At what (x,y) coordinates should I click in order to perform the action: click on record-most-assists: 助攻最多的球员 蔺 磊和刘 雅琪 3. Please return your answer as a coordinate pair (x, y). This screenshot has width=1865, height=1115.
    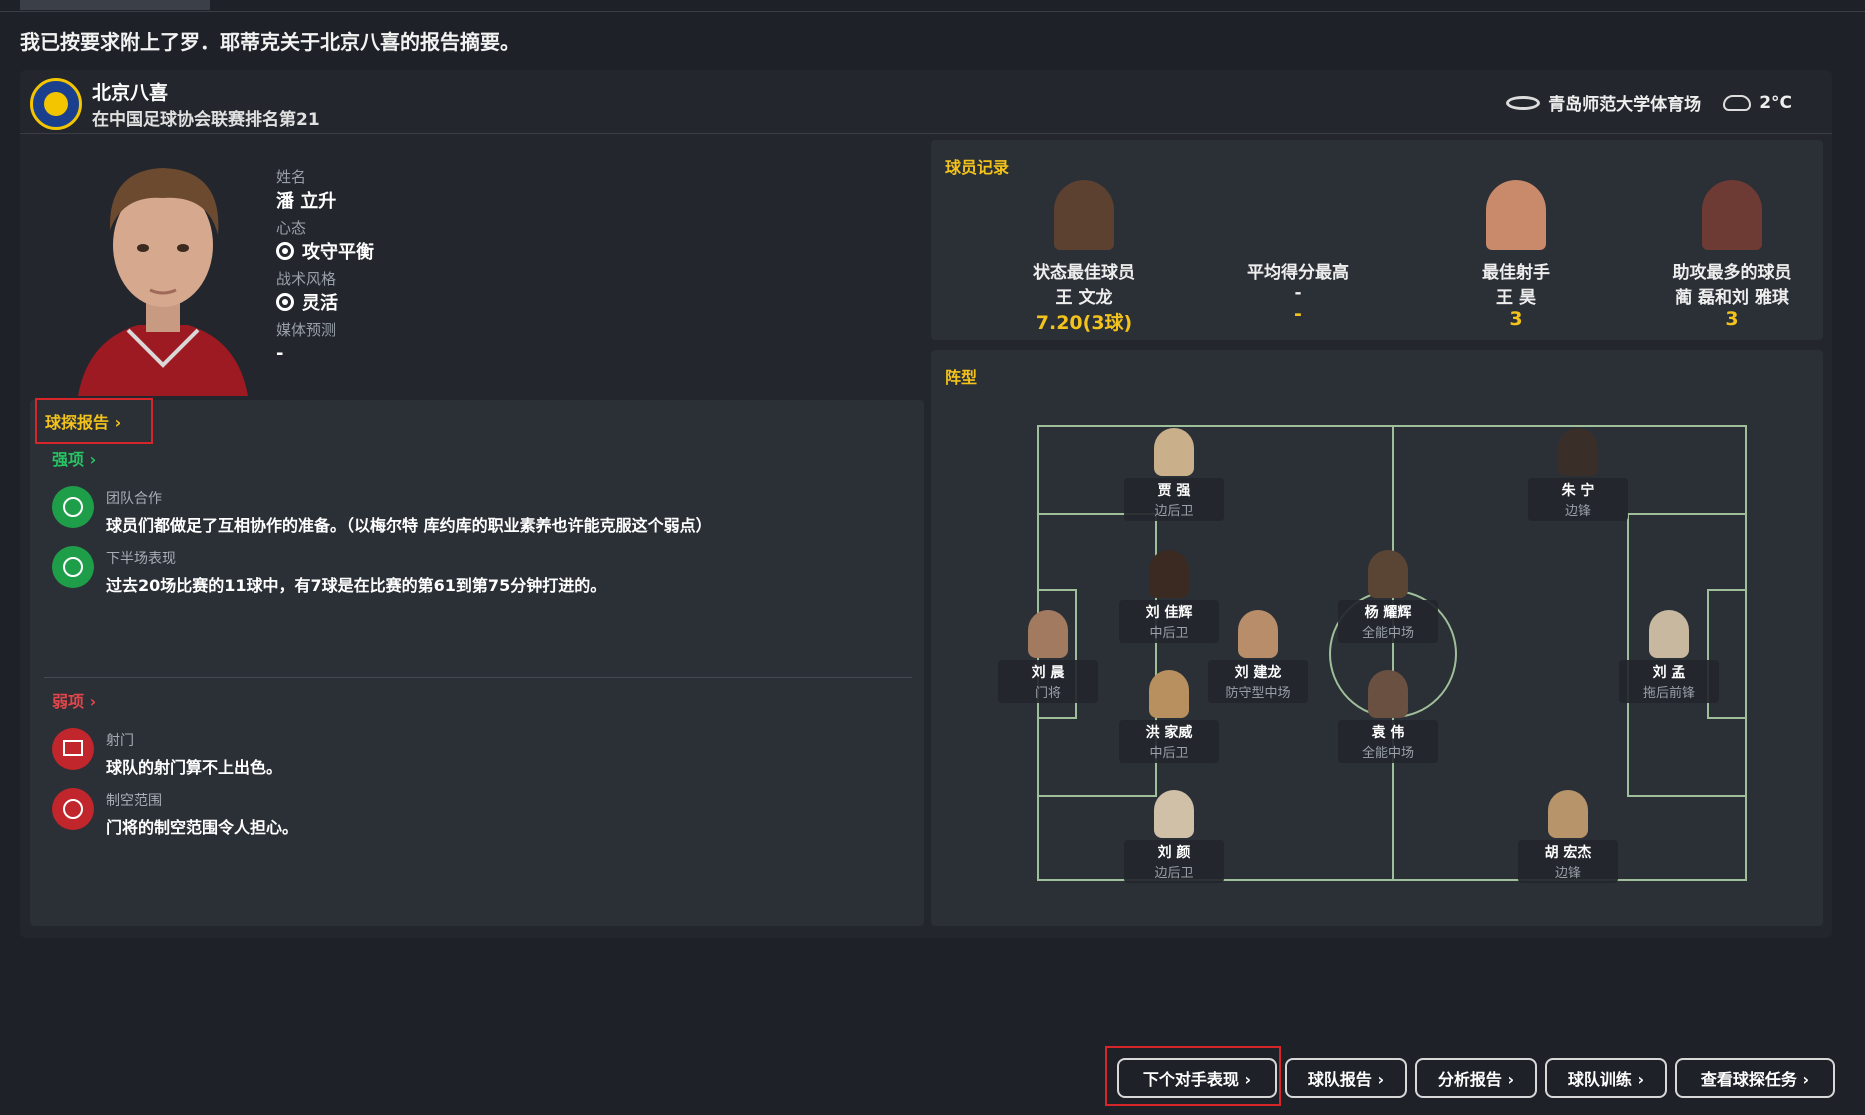
    Looking at the image, I should click on (1732, 255).